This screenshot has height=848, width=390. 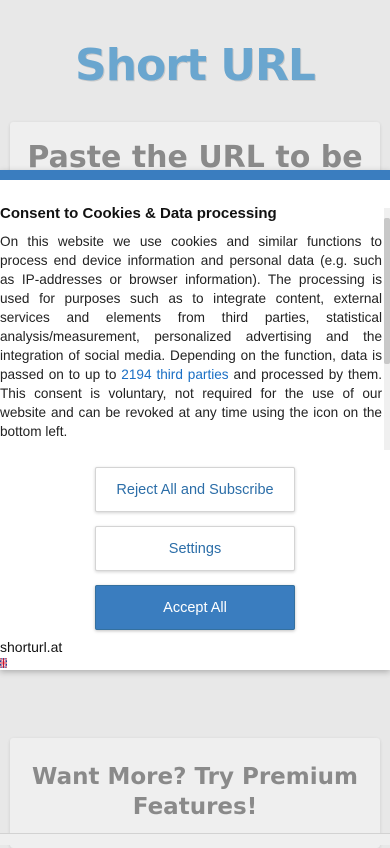 I want to click on premium-card: Want More? Try Premium Features!, so click(x=195, y=793).